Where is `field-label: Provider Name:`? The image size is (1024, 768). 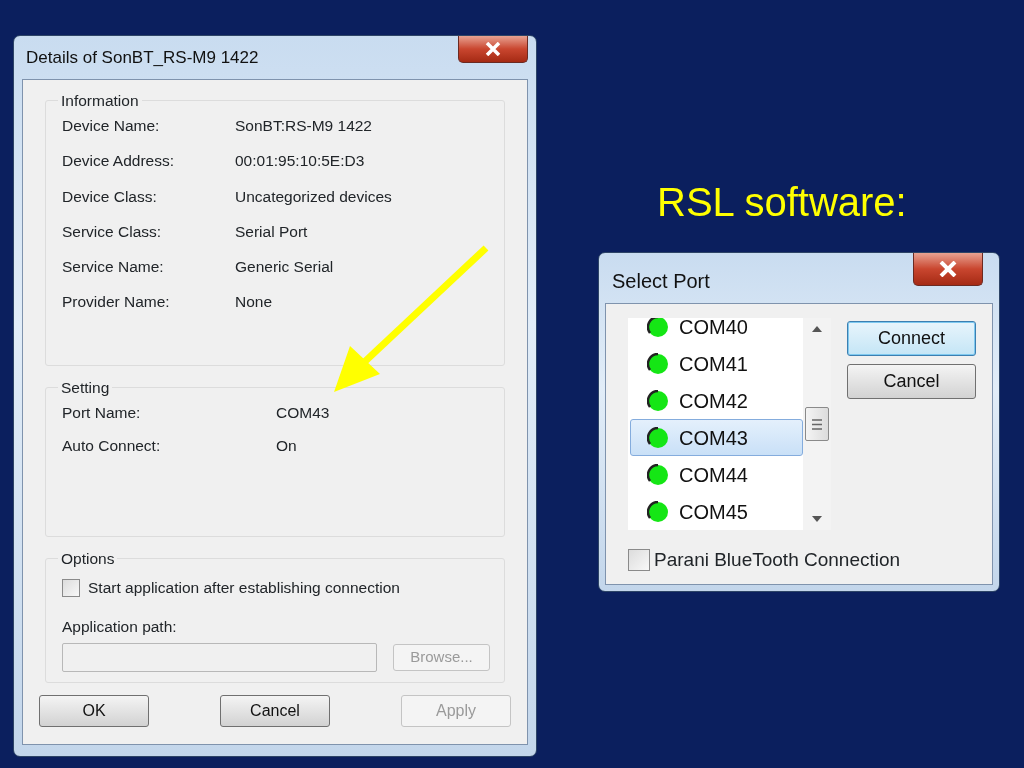
field-label: Provider Name: is located at coordinates (116, 302).